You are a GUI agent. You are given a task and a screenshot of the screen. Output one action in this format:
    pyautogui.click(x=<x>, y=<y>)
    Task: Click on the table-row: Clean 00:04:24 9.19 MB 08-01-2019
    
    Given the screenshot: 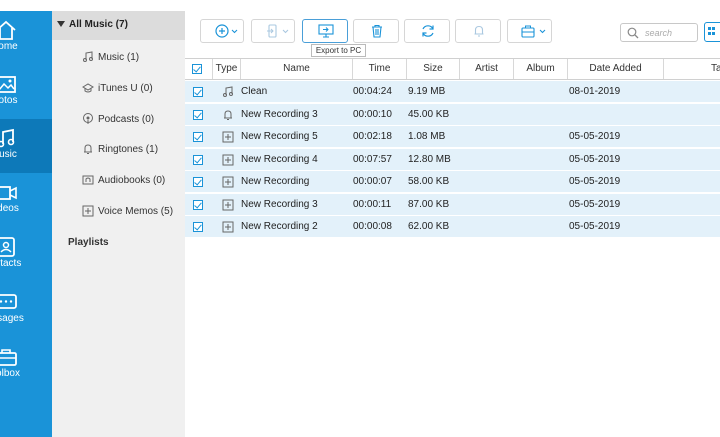 What is the action you would take?
    pyautogui.click(x=452, y=92)
    